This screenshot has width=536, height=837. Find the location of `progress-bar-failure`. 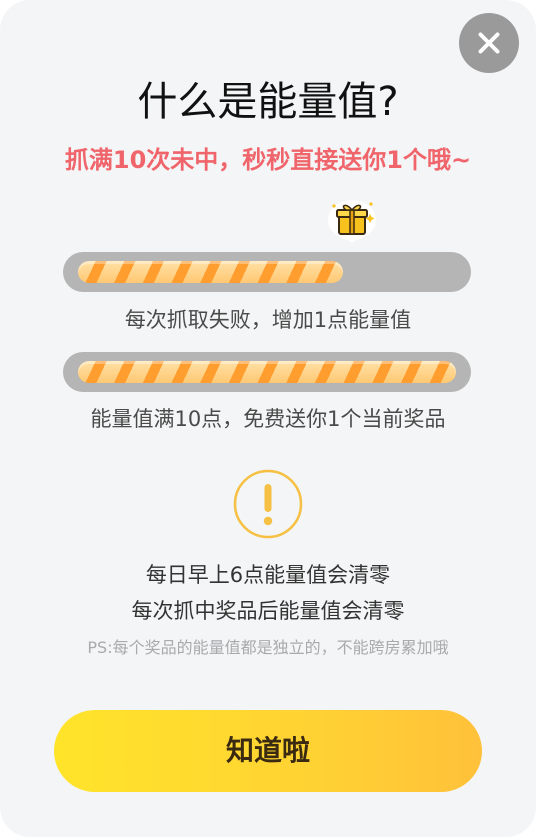

progress-bar-failure is located at coordinates (267, 272).